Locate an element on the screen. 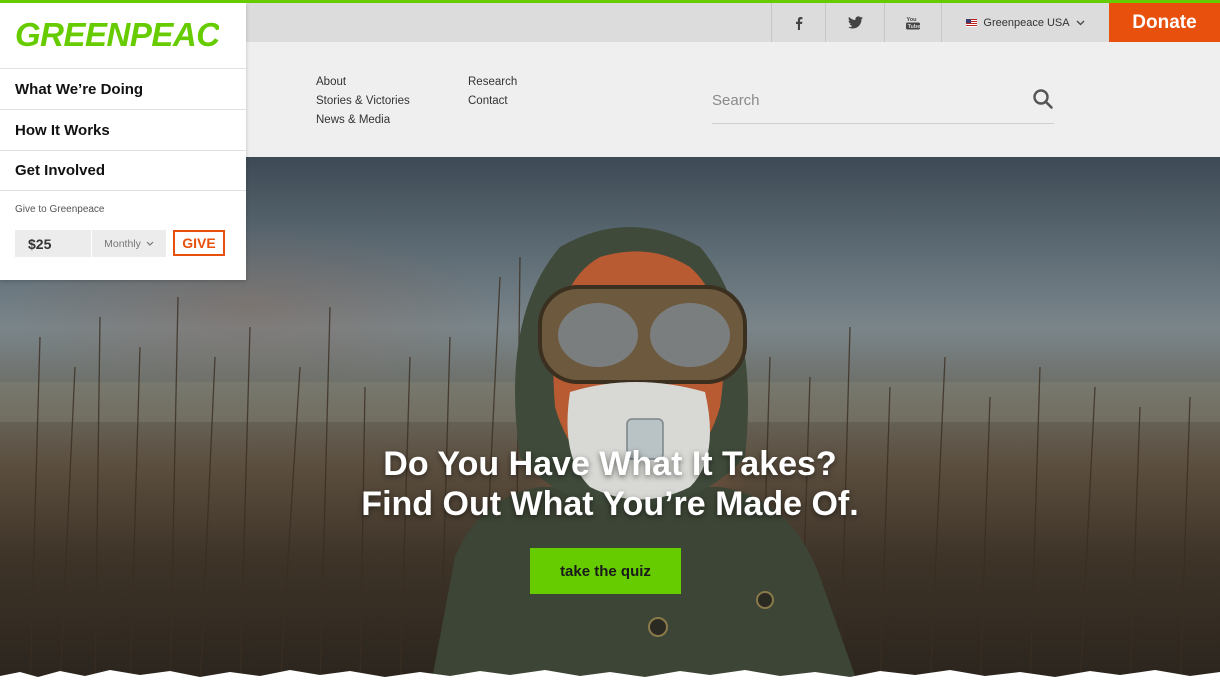 The width and height of the screenshot is (1220, 690). region-selector: Greenpeace USA is located at coordinates (1025, 22).